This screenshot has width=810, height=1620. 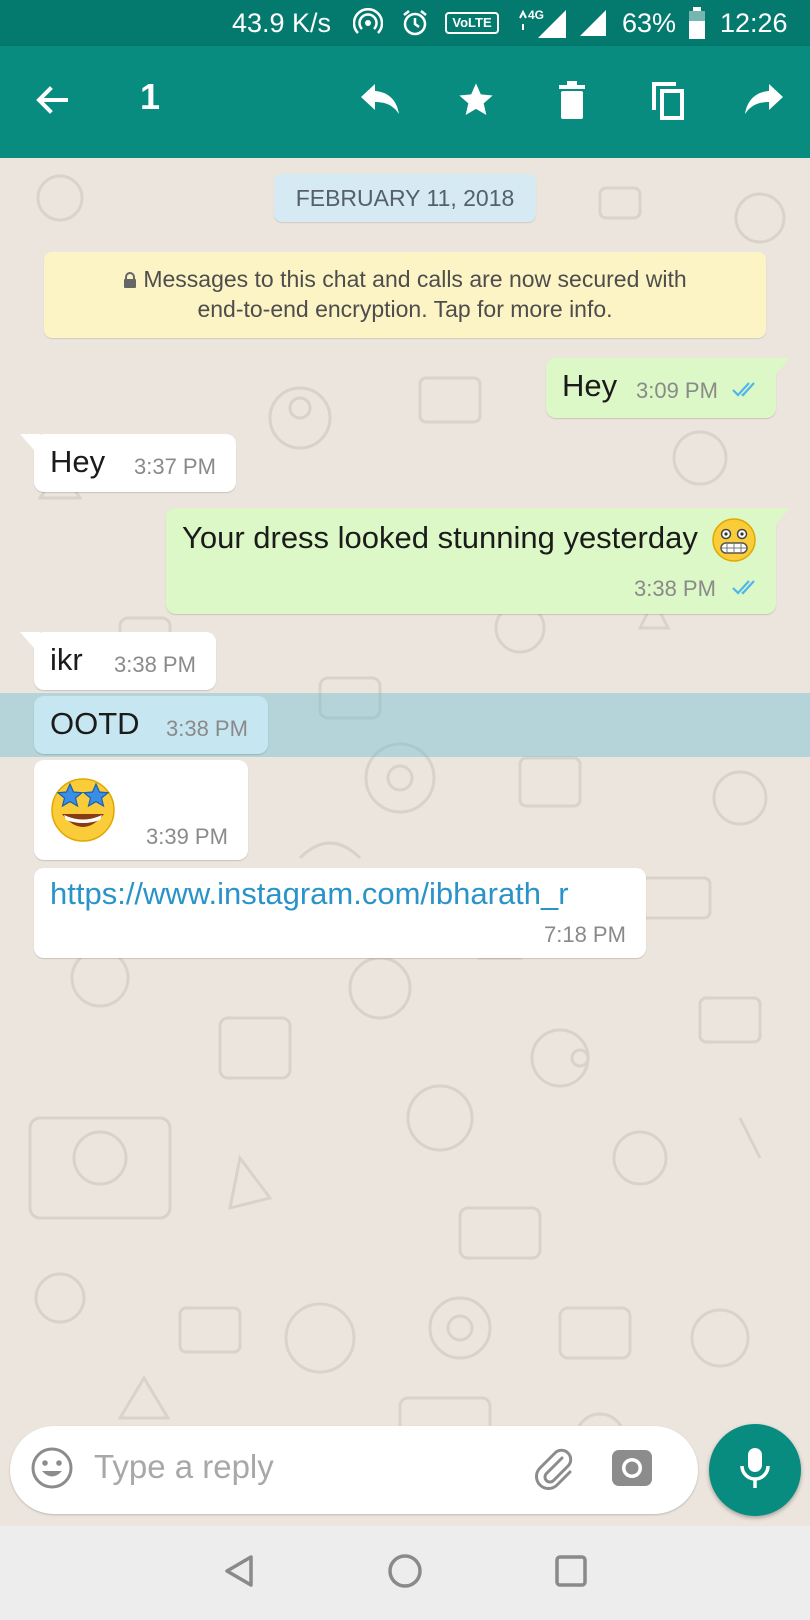 I want to click on microphone-icon, so click(x=755, y=1470).